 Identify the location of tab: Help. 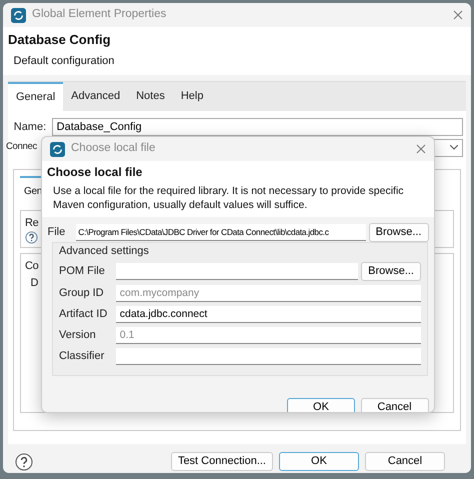
(192, 96).